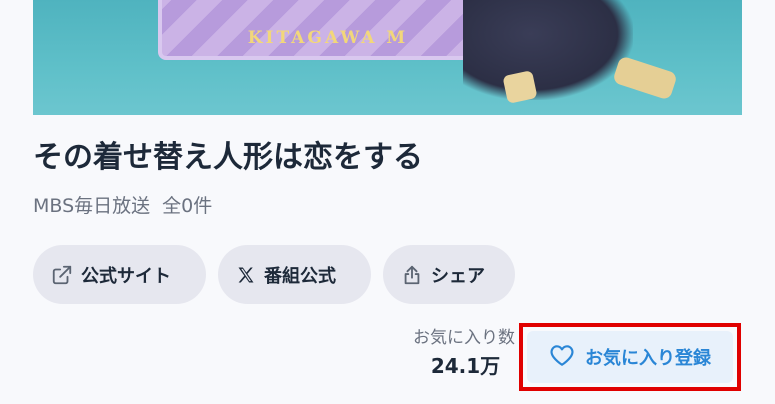  Describe the element at coordinates (465, 366) in the screenshot. I see `favorite-count-value: 24.1万` at that location.